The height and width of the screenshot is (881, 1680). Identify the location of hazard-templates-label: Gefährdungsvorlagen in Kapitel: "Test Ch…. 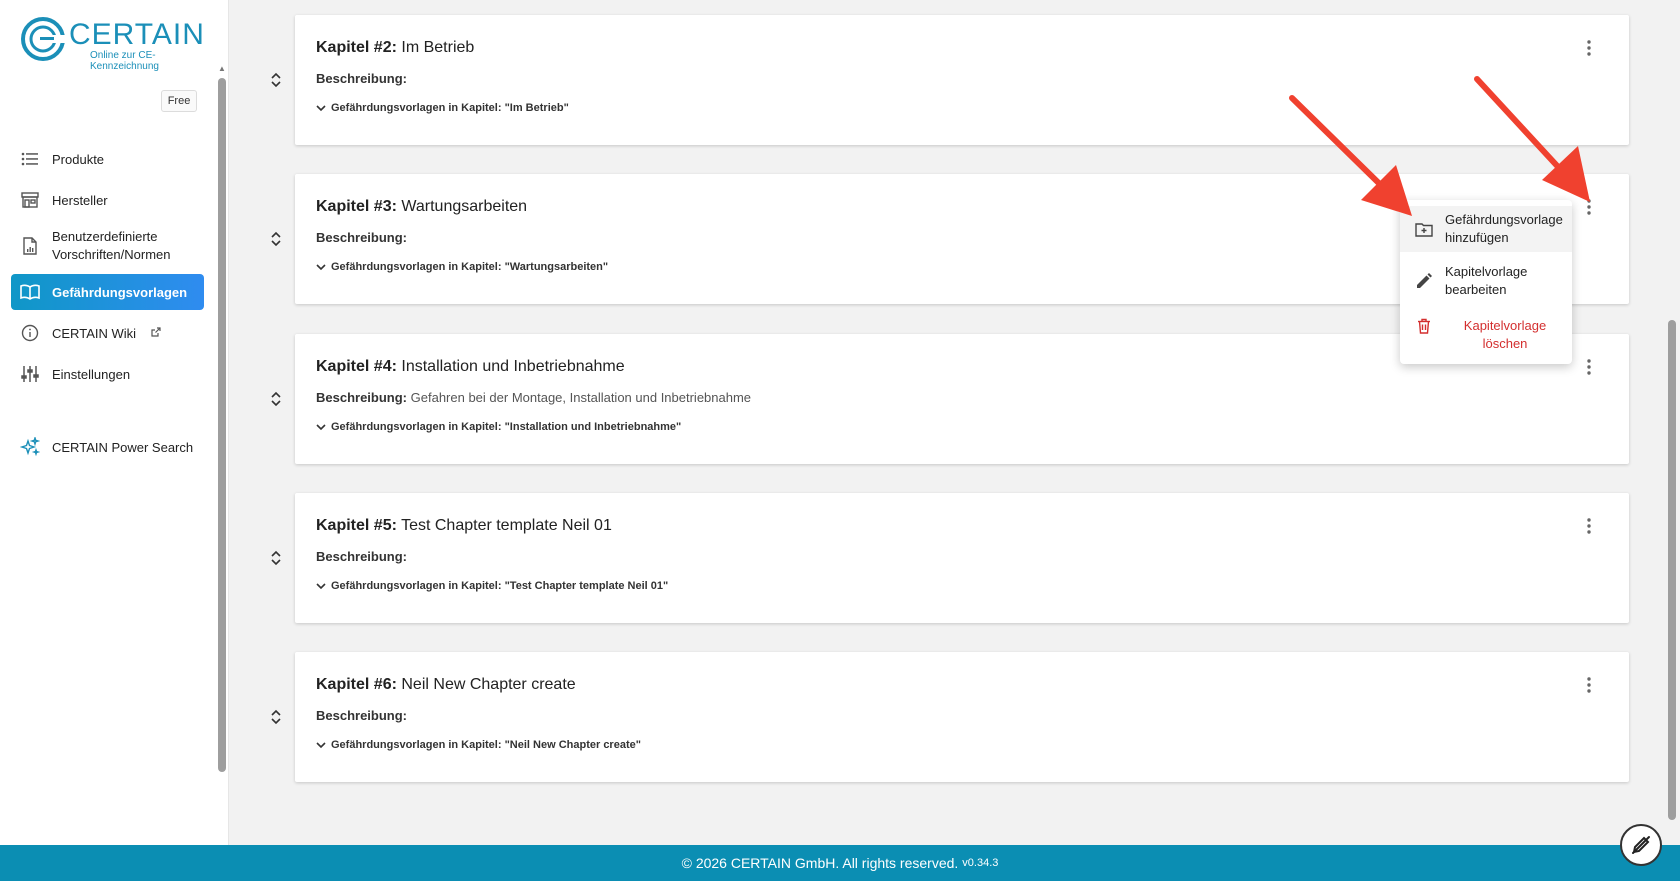
(500, 586).